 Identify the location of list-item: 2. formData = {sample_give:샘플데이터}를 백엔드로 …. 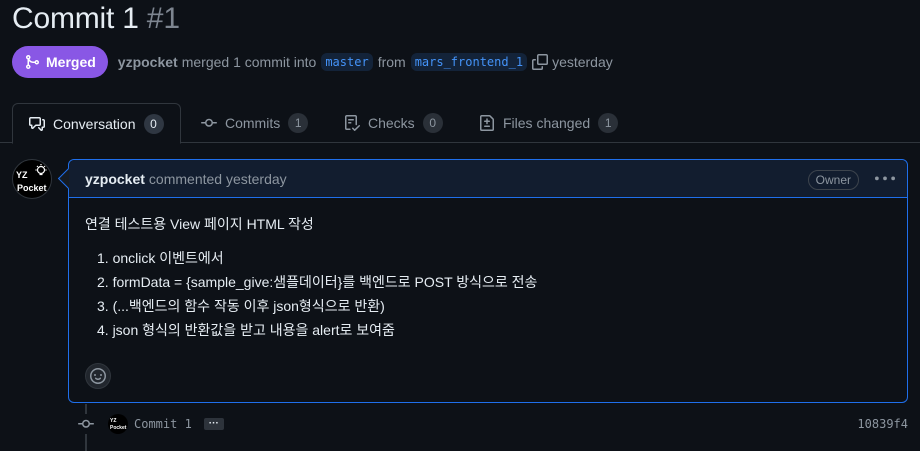
(317, 282).